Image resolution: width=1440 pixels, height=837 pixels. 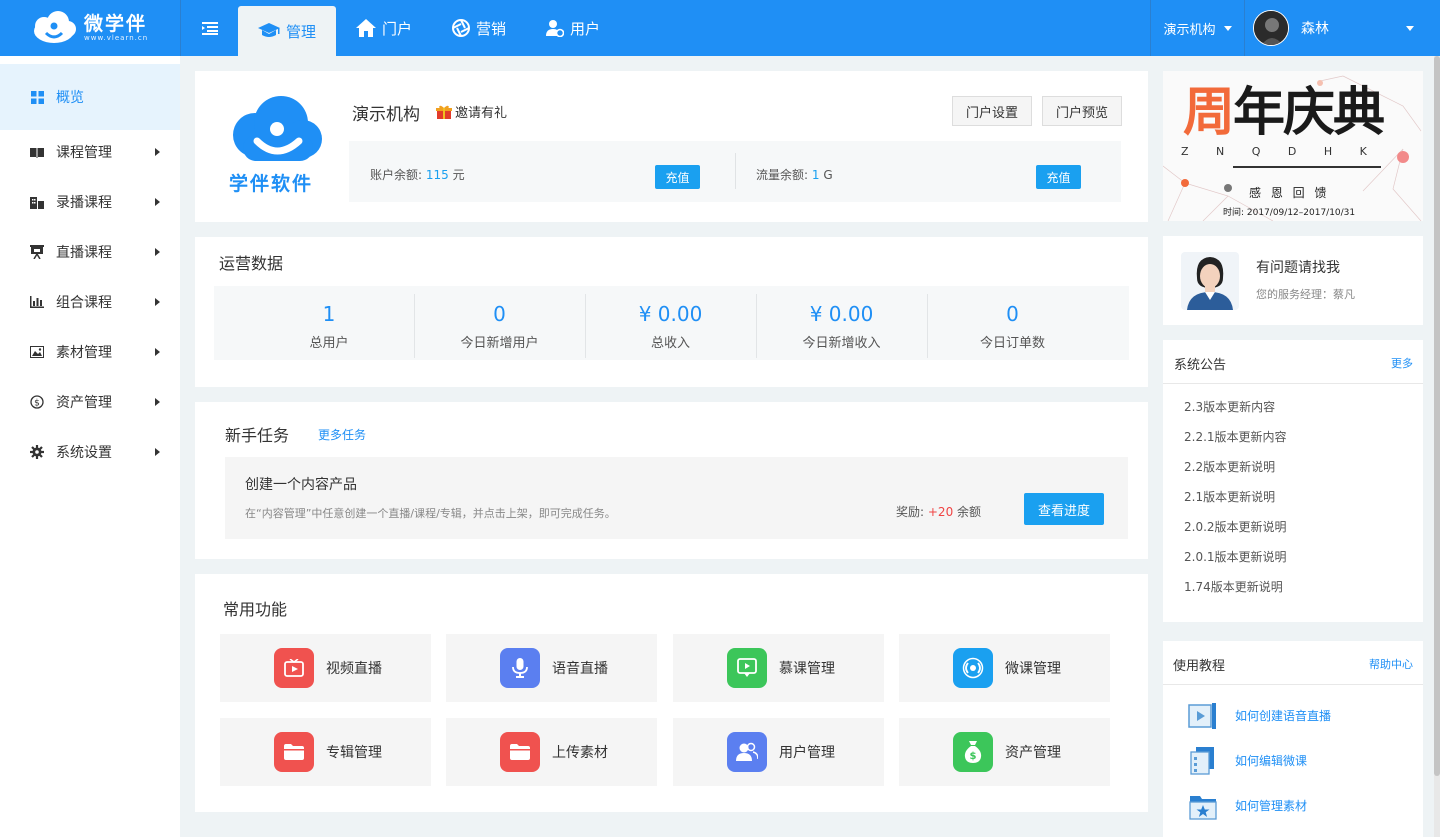 I want to click on func-upload-material: 上传素材, so click(x=551, y=752).